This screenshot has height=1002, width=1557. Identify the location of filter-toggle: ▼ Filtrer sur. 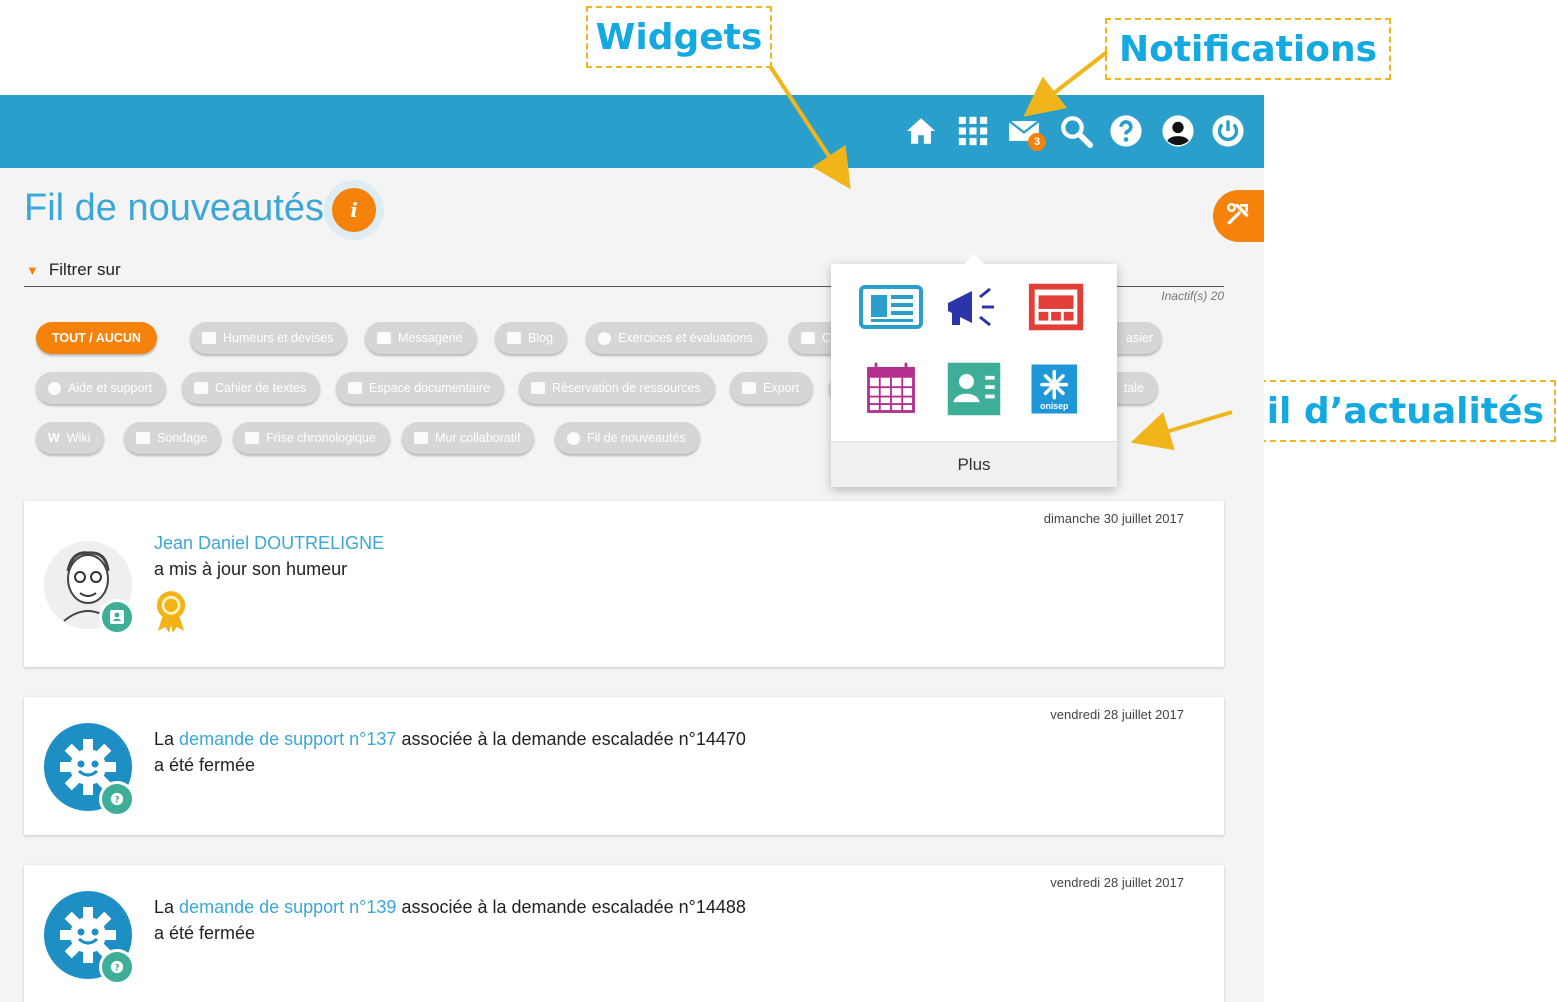
(73, 270).